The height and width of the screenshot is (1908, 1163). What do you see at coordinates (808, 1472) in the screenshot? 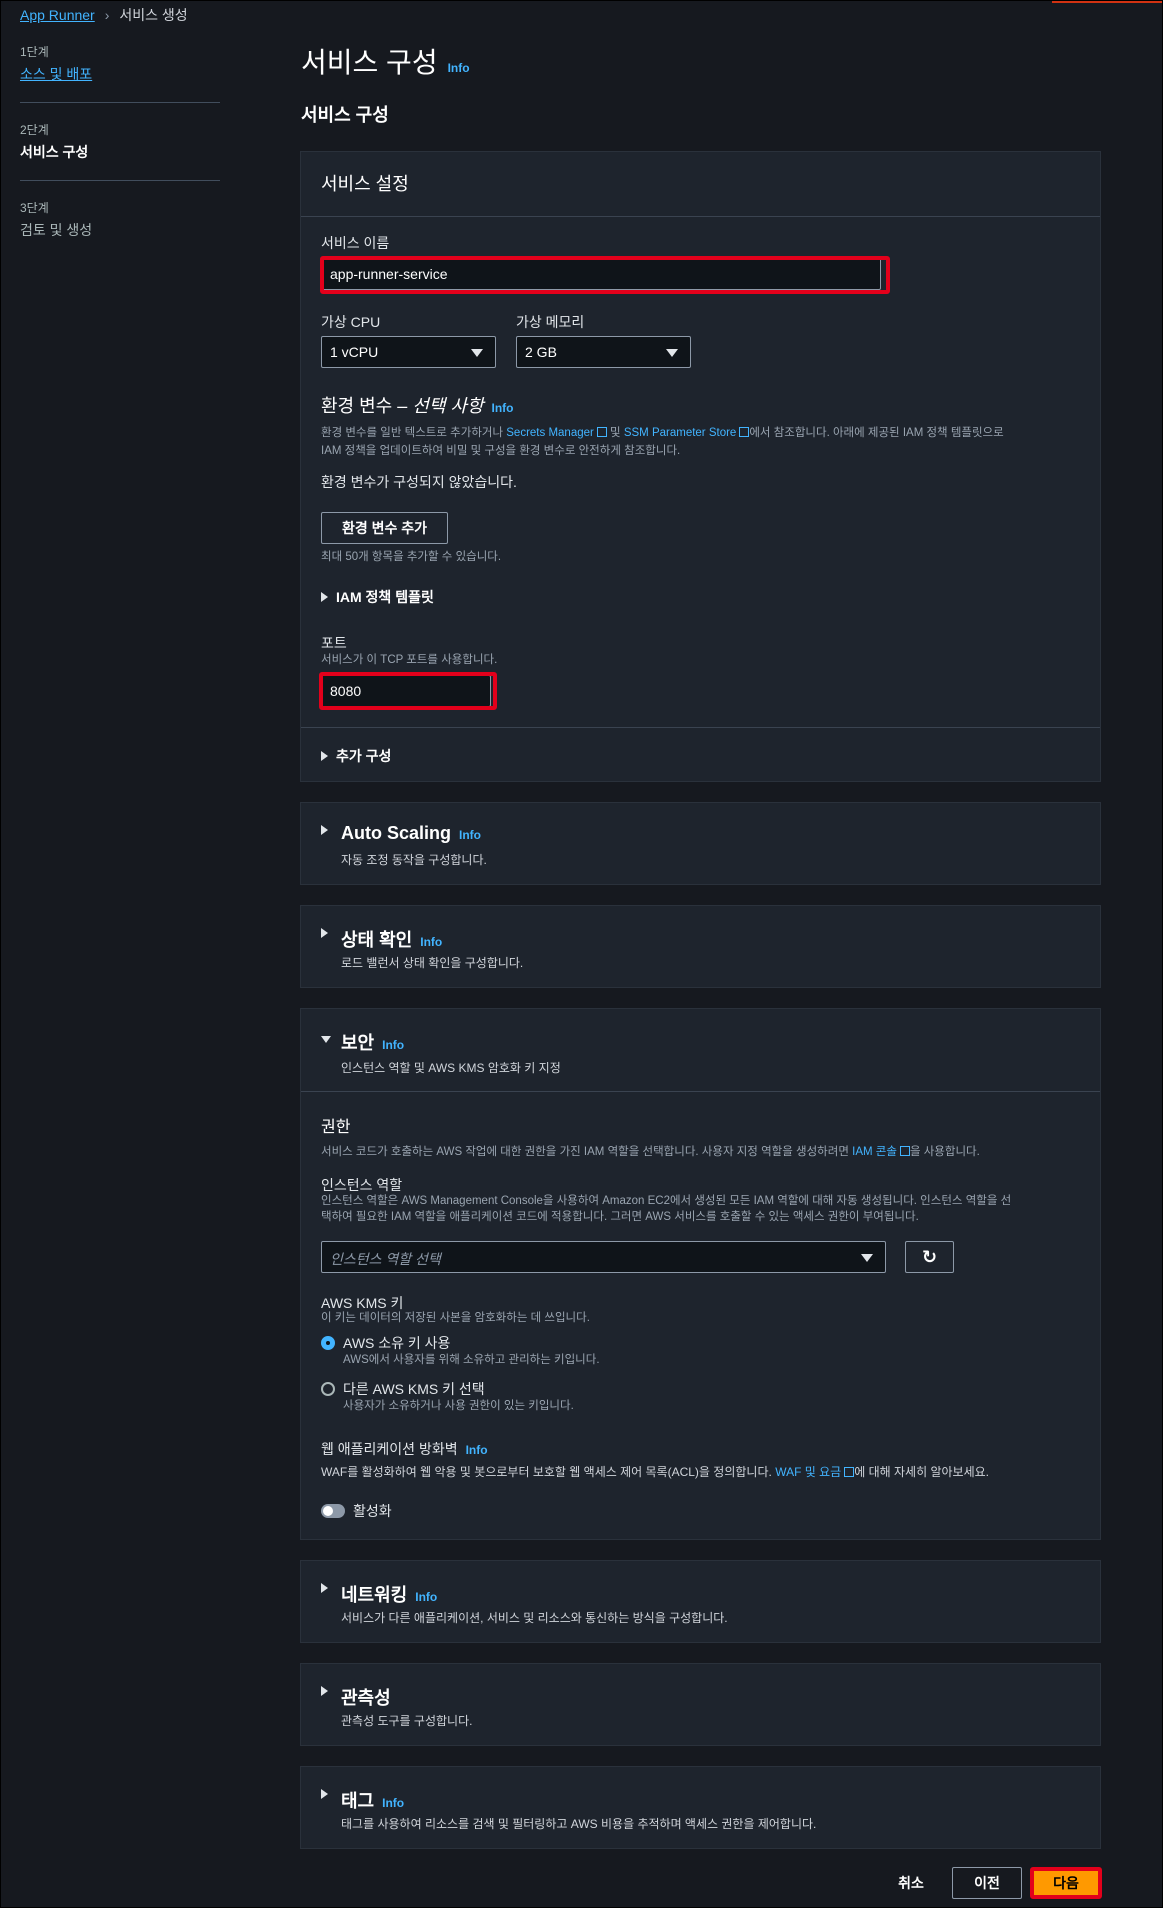
I see `waf-pricing-link: WAF 및 요금` at bounding box center [808, 1472].